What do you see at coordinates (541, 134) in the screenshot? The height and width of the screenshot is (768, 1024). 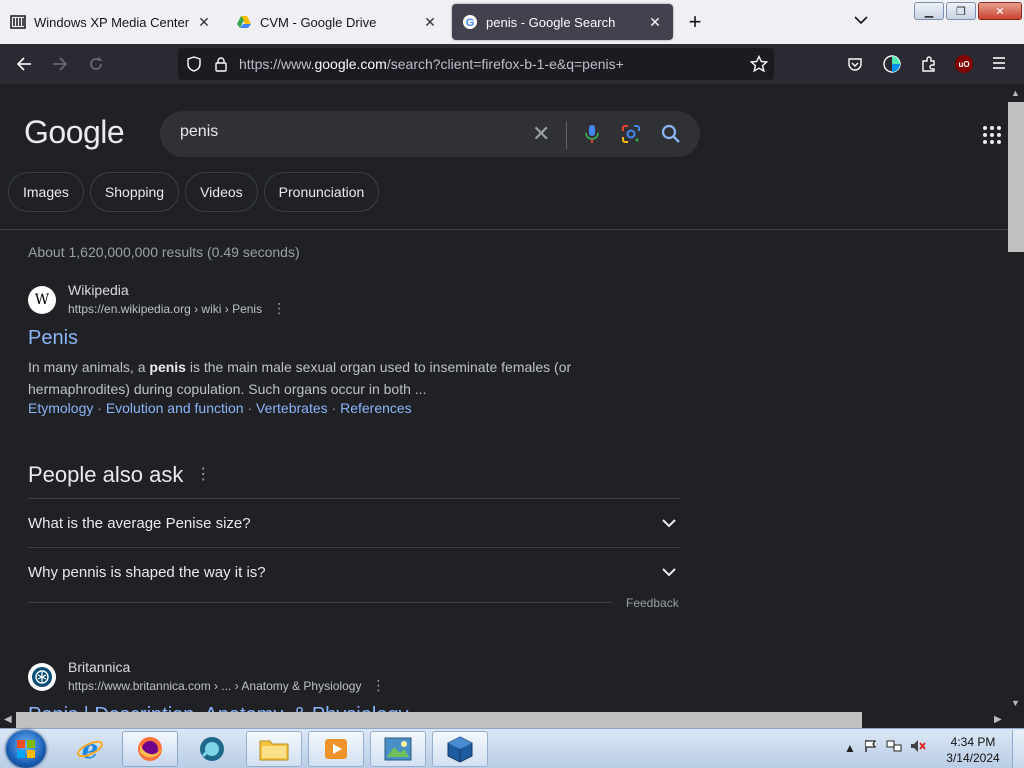 I see `clear-search-icon: ✕` at bounding box center [541, 134].